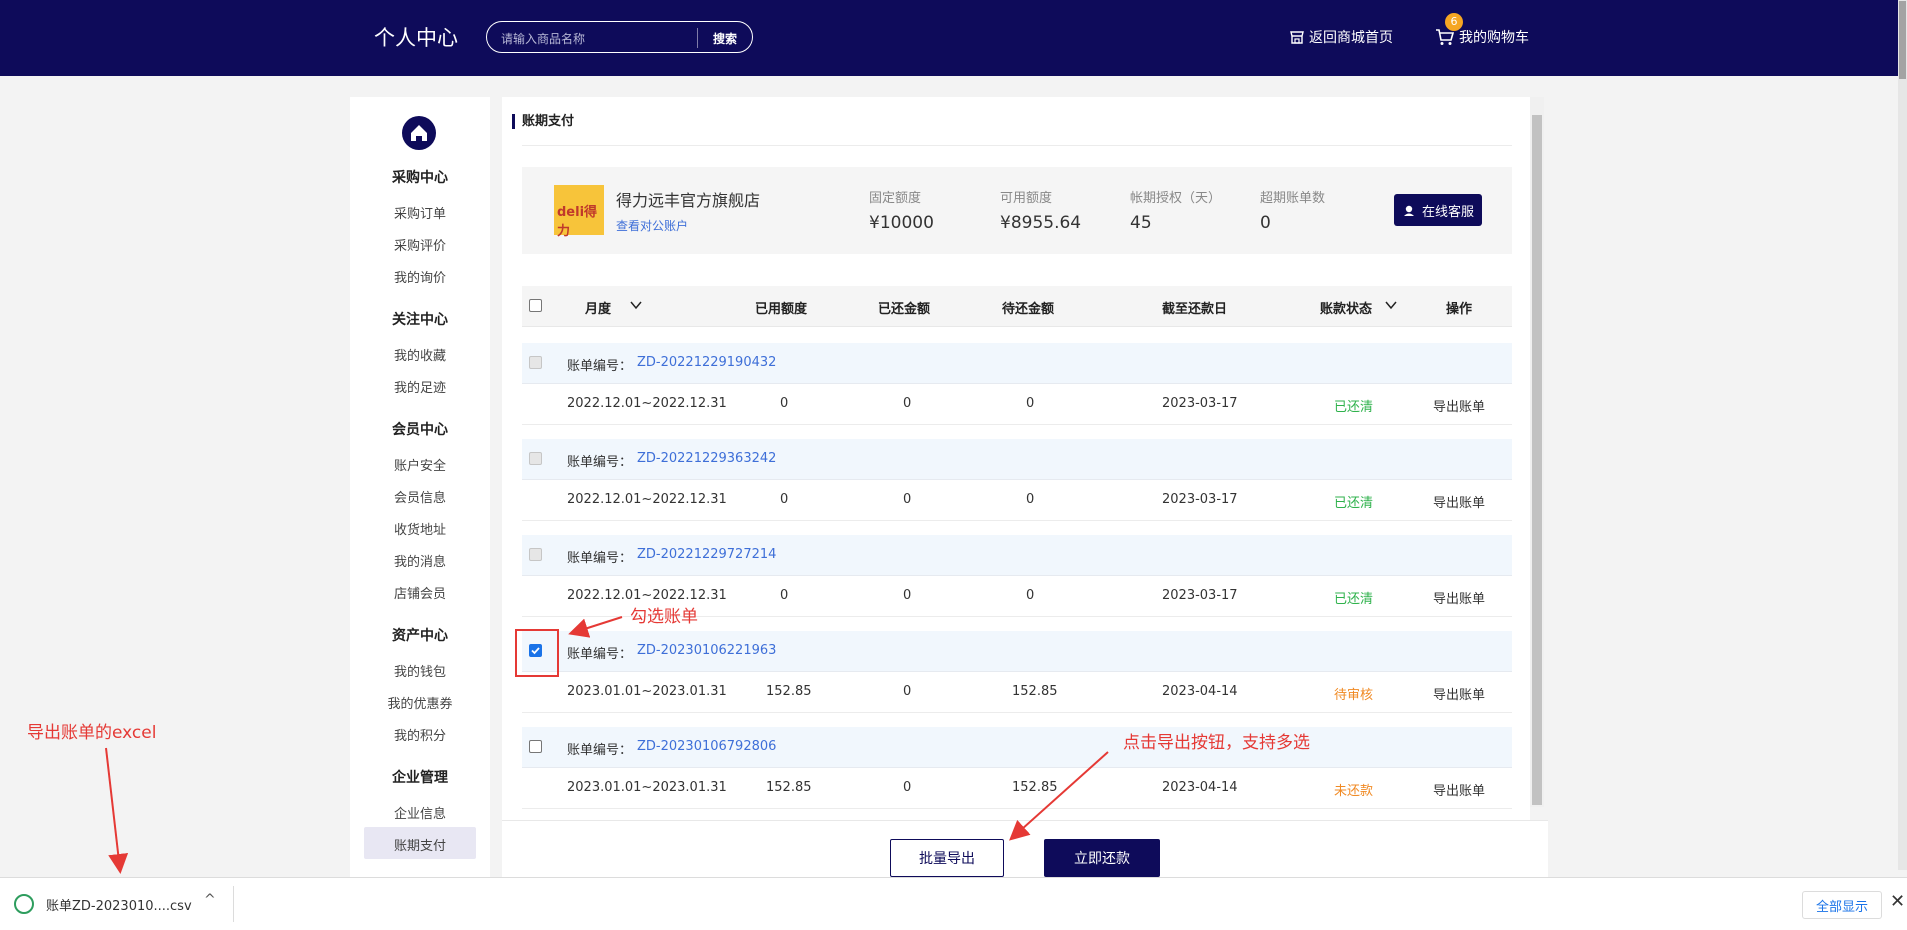 Image resolution: width=1907 pixels, height=930 pixels. What do you see at coordinates (420, 702) in the screenshot?
I see `sidebar-item-coupons: 我的优惠券` at bounding box center [420, 702].